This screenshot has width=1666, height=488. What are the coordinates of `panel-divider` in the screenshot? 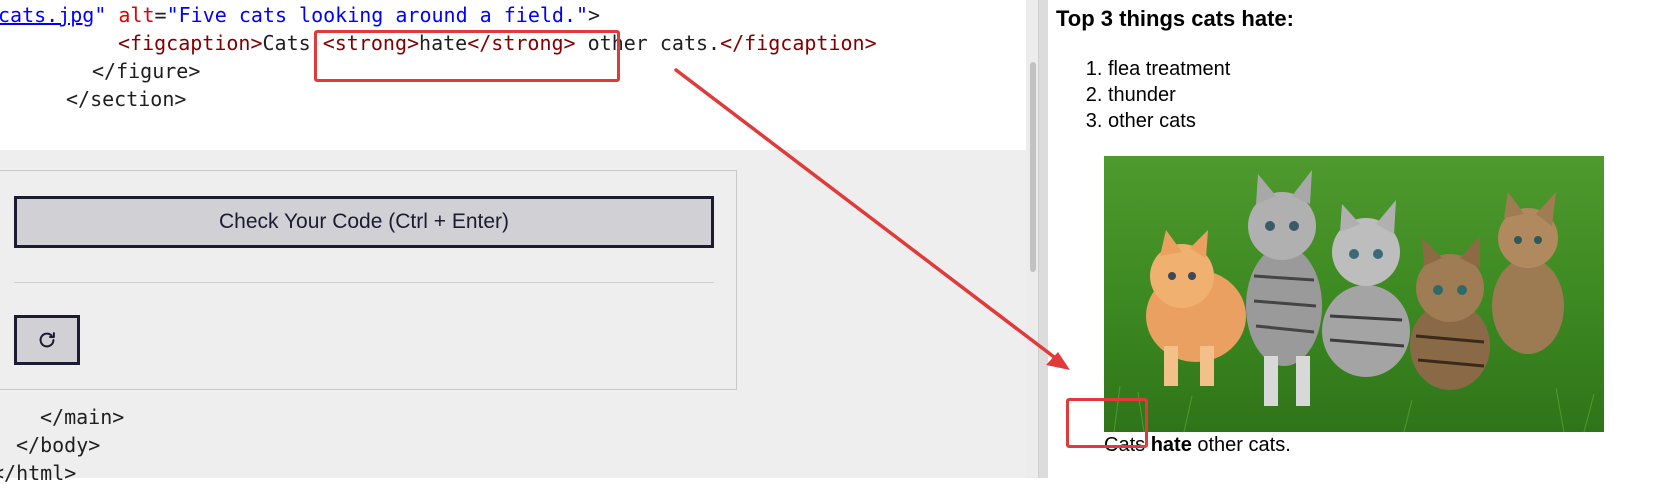 It's located at (364, 282).